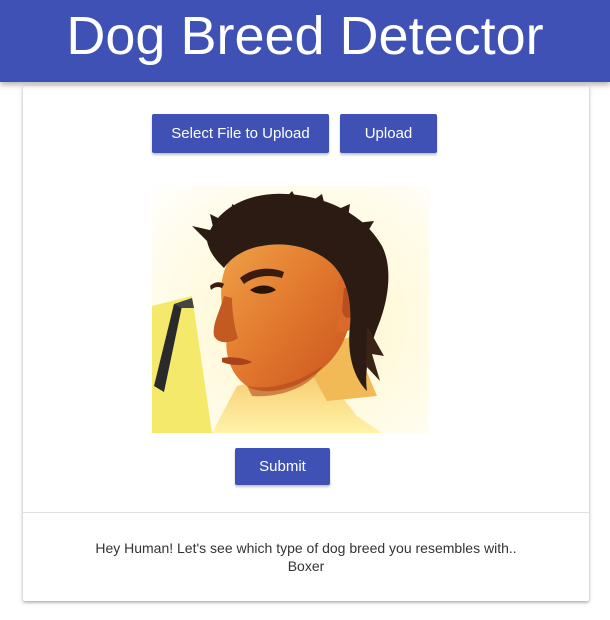 The width and height of the screenshot is (610, 620). Describe the element at coordinates (305, 36) in the screenshot. I see `page-title: Dog Breed Detector` at that location.